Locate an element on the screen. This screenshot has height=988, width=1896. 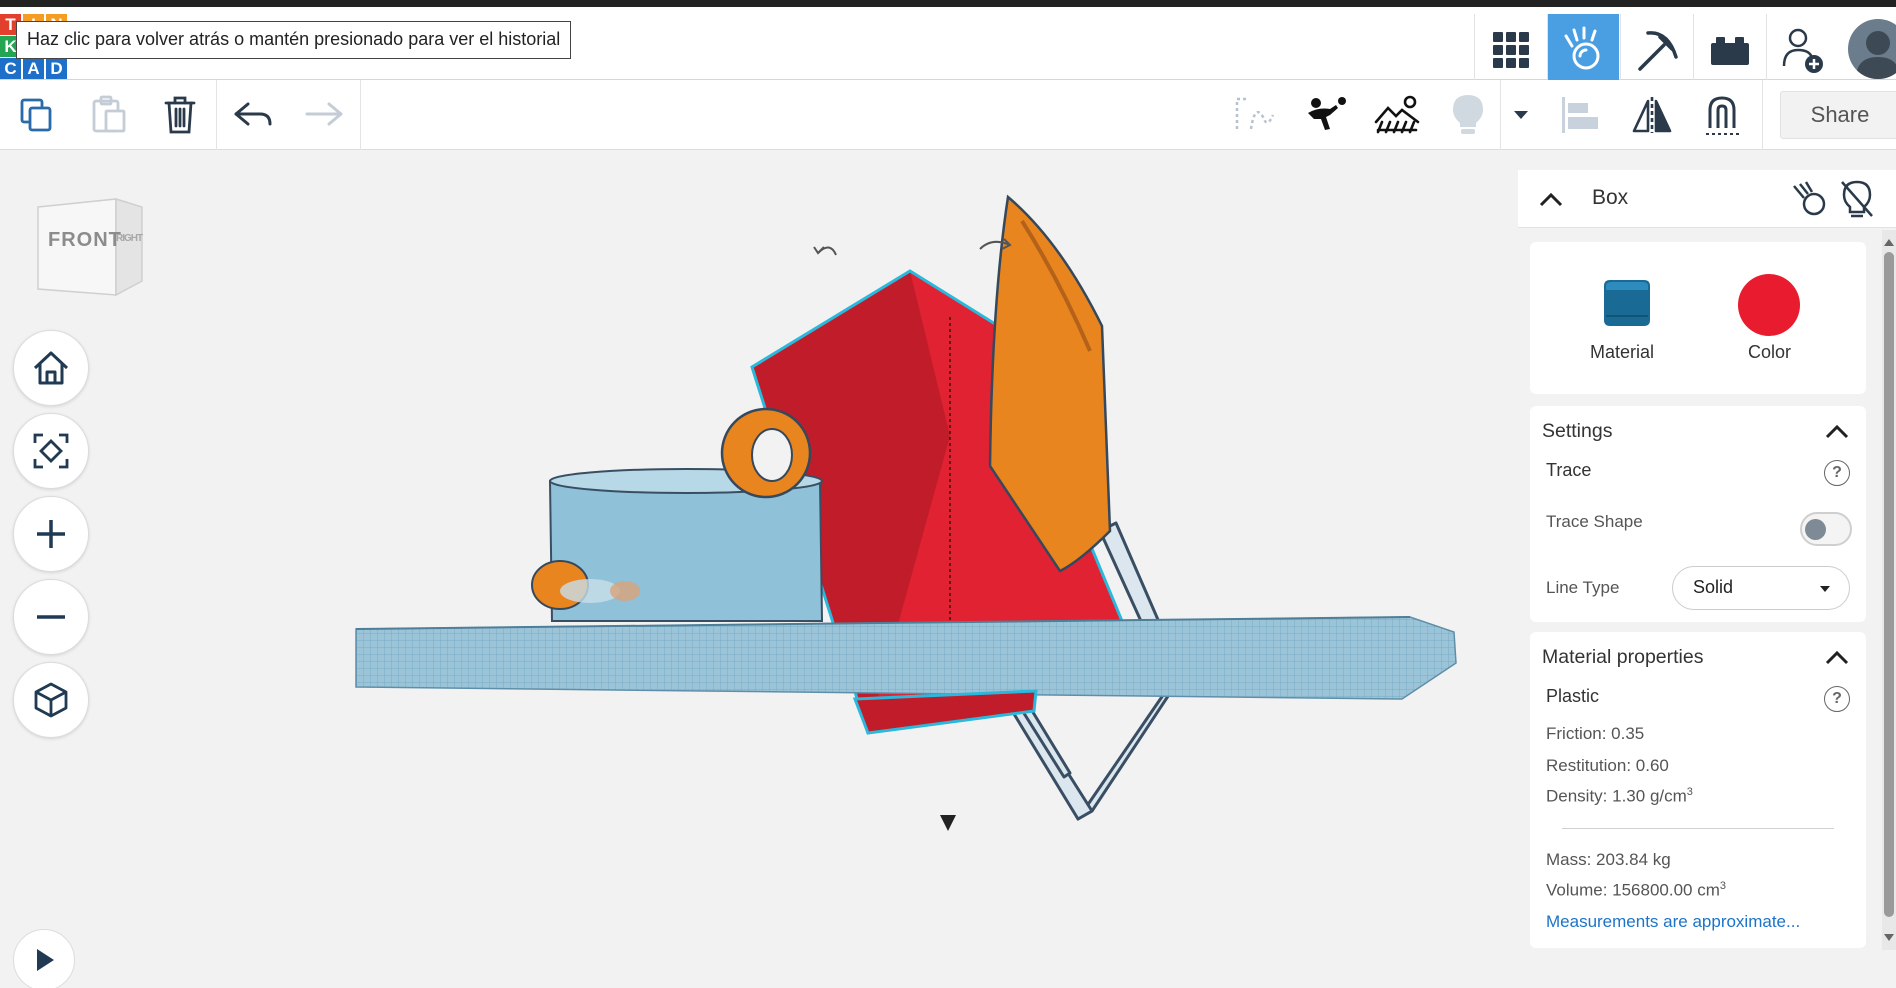
sim-lab-icon is located at coordinates (1581, 48).